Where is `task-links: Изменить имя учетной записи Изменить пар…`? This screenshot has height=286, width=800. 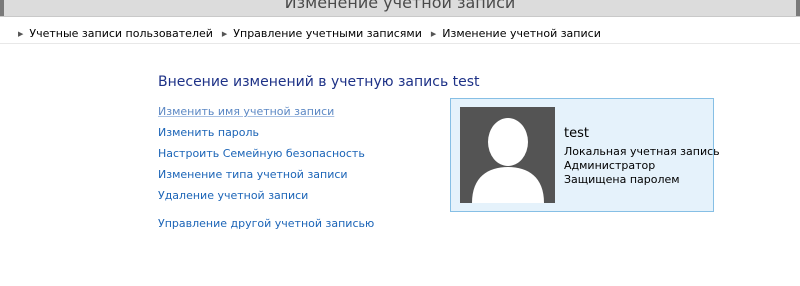 task-links: Изменить имя учетной записи Изменить пар… is located at coordinates (266, 167).